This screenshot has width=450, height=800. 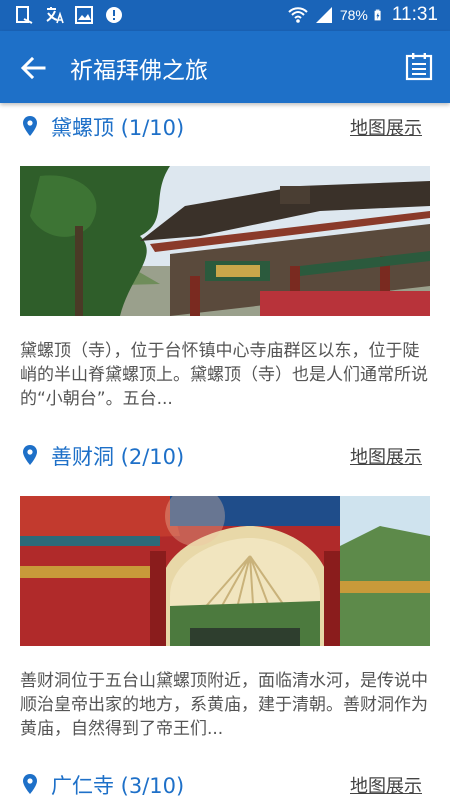 What do you see at coordinates (323, 15) in the screenshot?
I see `signal-icon` at bounding box center [323, 15].